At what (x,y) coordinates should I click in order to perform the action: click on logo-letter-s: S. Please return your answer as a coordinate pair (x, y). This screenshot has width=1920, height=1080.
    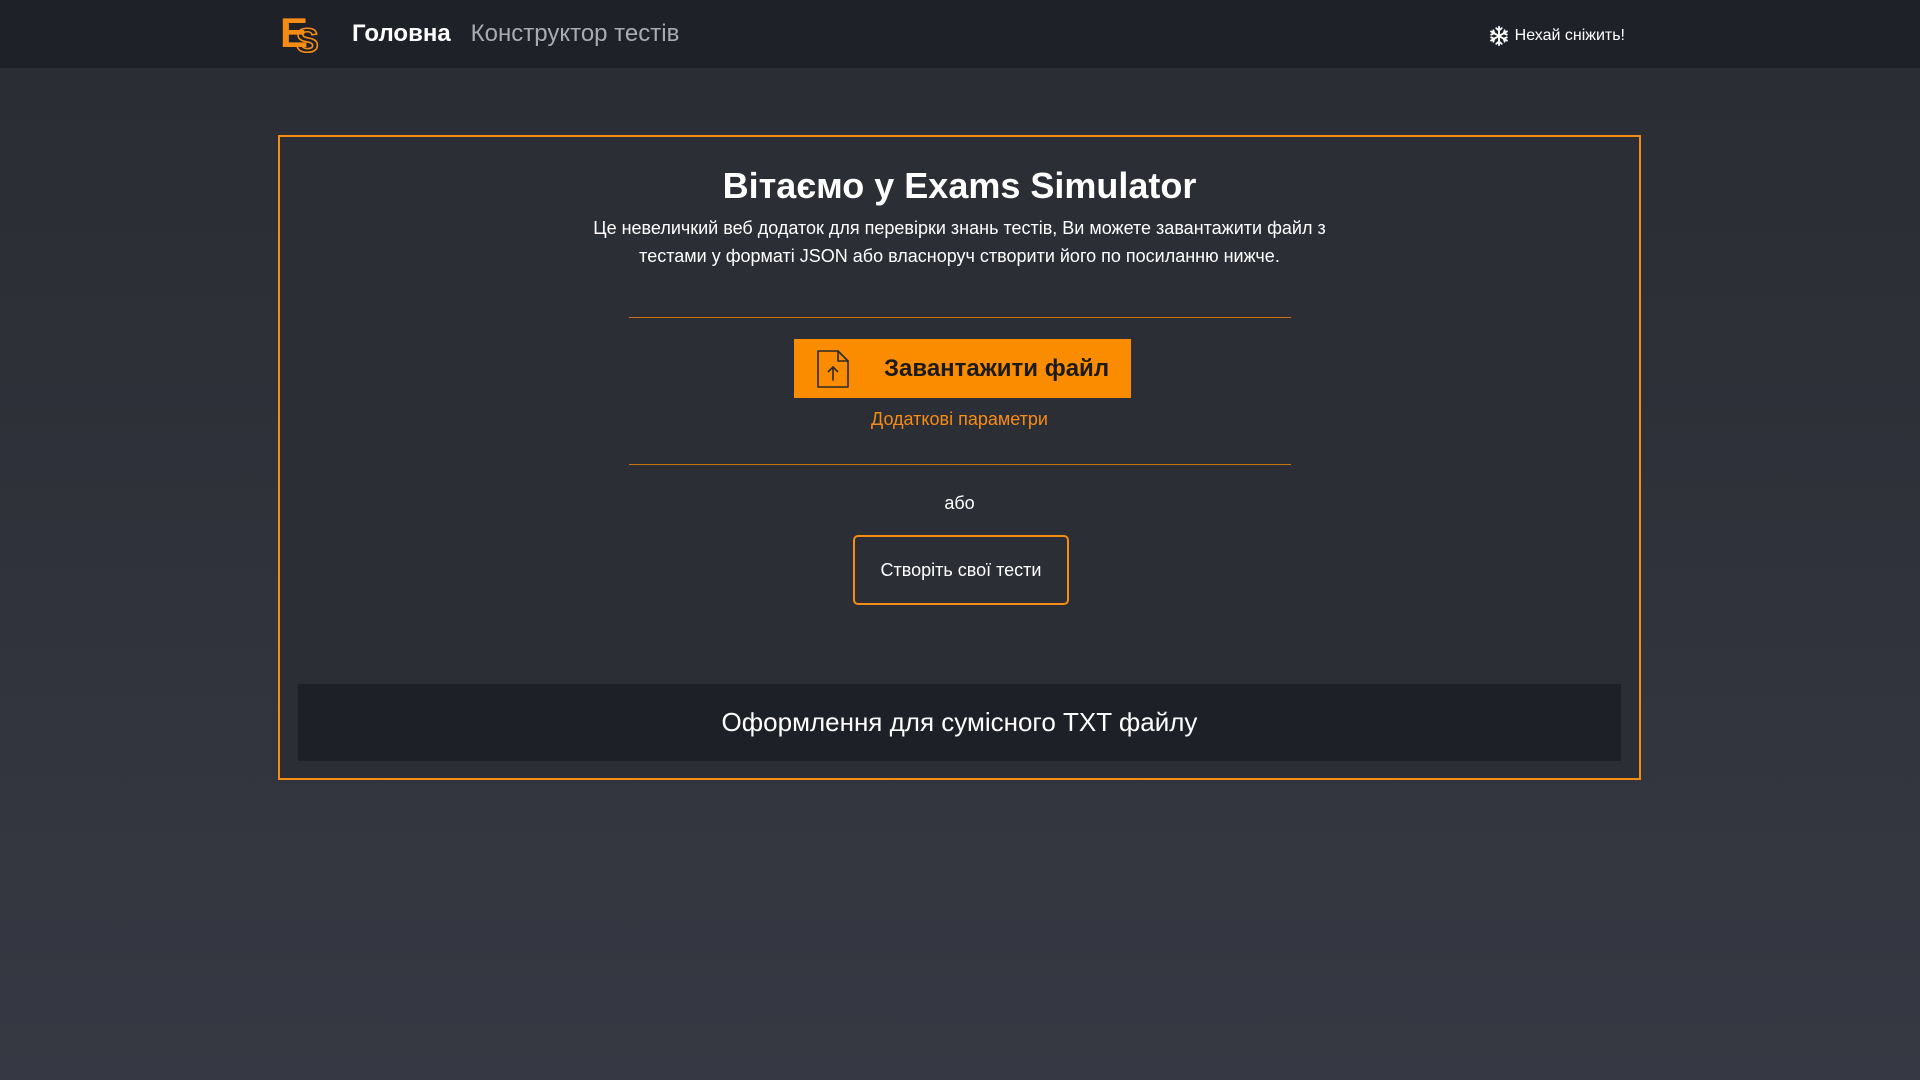
    Looking at the image, I should click on (307, 41).